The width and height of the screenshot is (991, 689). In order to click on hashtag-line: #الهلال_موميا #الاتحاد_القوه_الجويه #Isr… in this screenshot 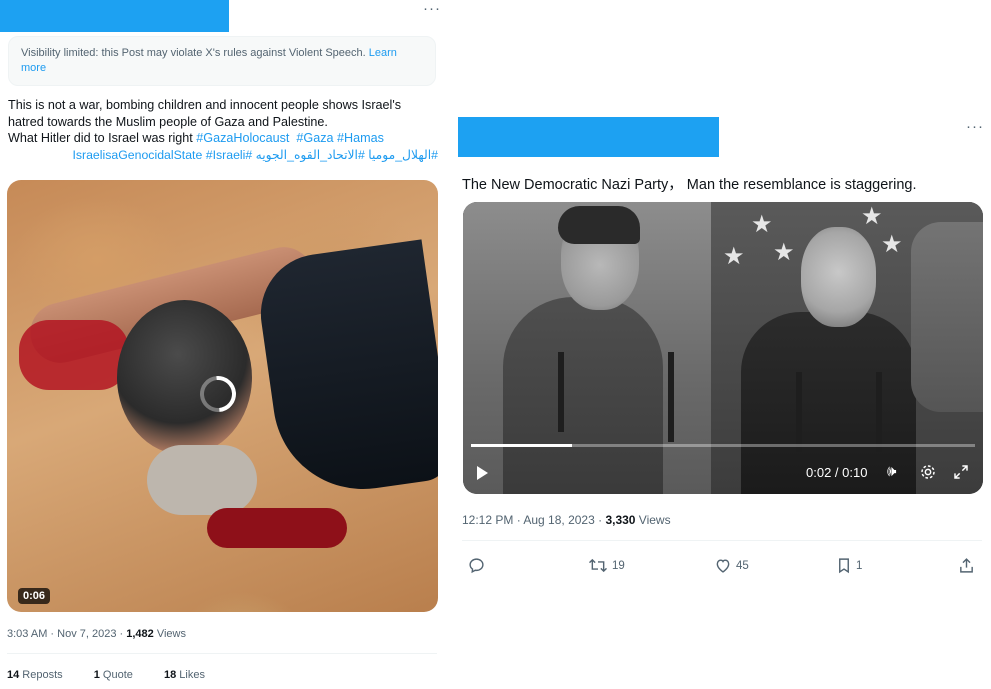, I will do `click(223, 155)`.